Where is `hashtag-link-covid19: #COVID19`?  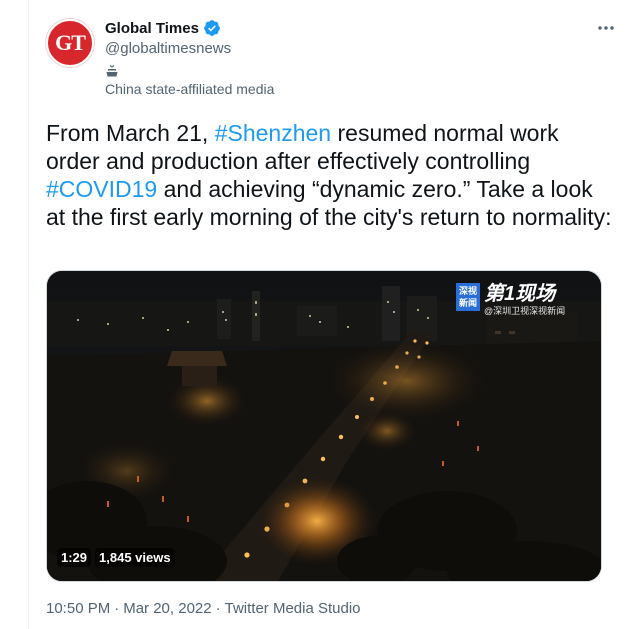 hashtag-link-covid19: #COVID19 is located at coordinates (101, 189).